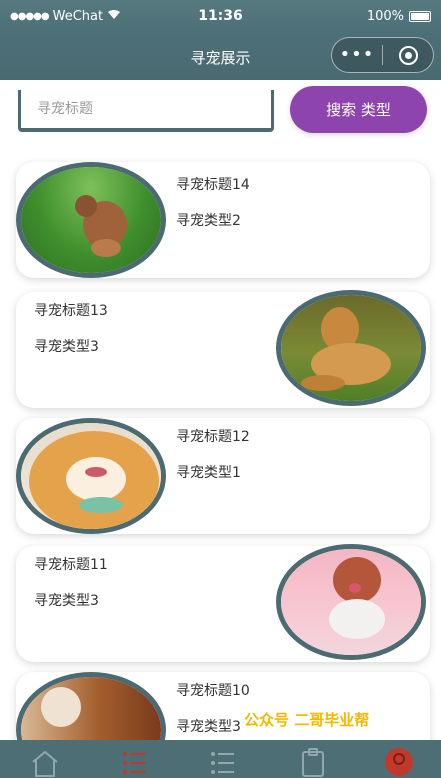 The height and width of the screenshot is (778, 441). What do you see at coordinates (213, 185) in the screenshot?
I see `card-title: 寻宠标题14` at bounding box center [213, 185].